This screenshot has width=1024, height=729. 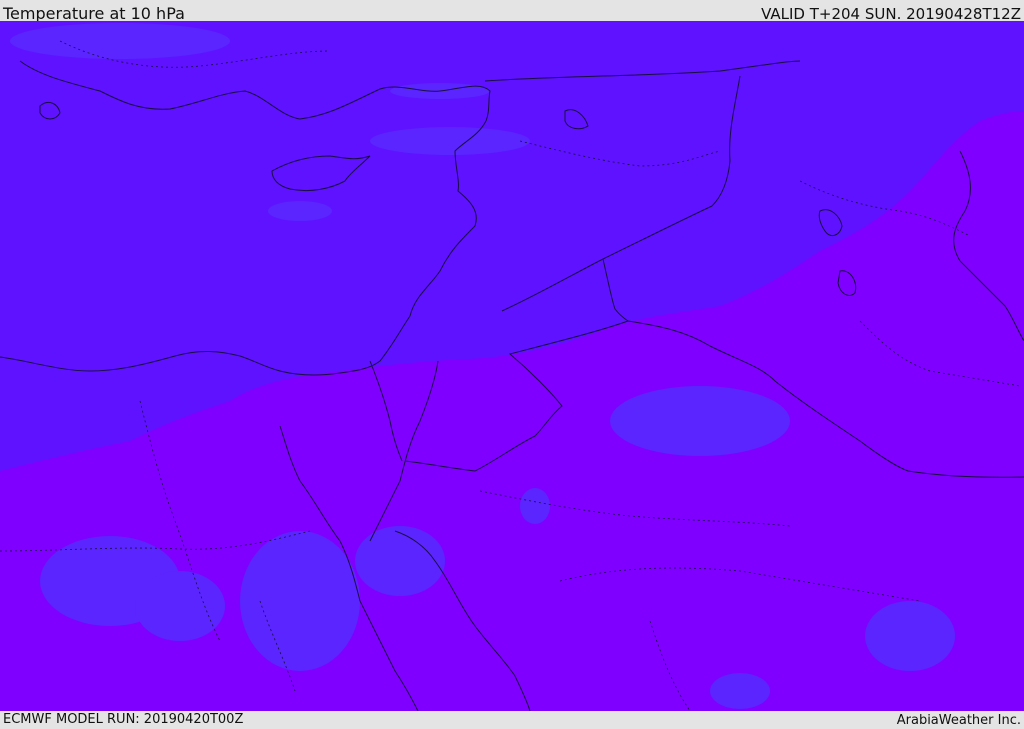 What do you see at coordinates (700, 421) in the screenshot?
I see `patch-iraq` at bounding box center [700, 421].